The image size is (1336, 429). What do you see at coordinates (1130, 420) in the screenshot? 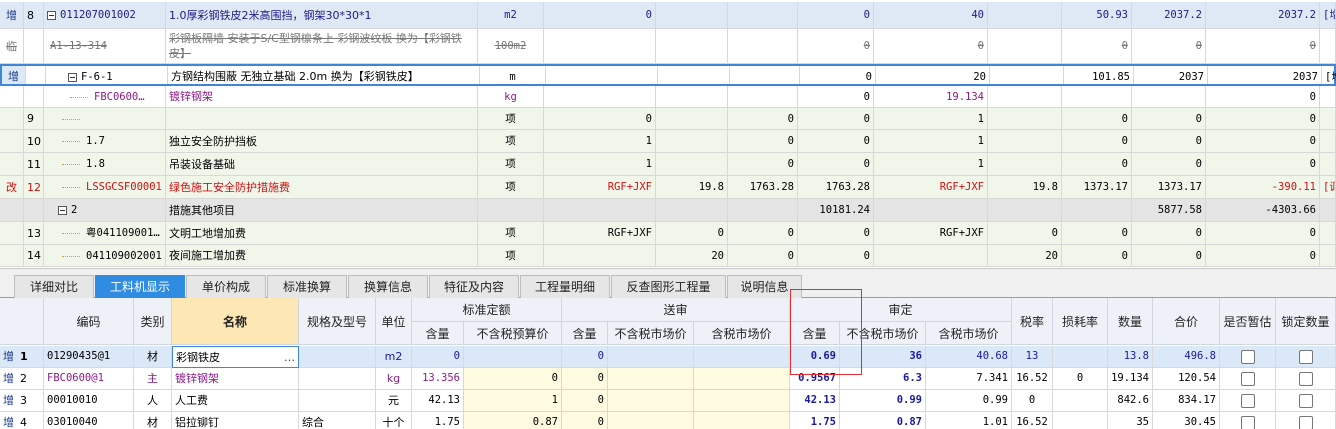
I see `cell-qty: 35` at bounding box center [1130, 420].